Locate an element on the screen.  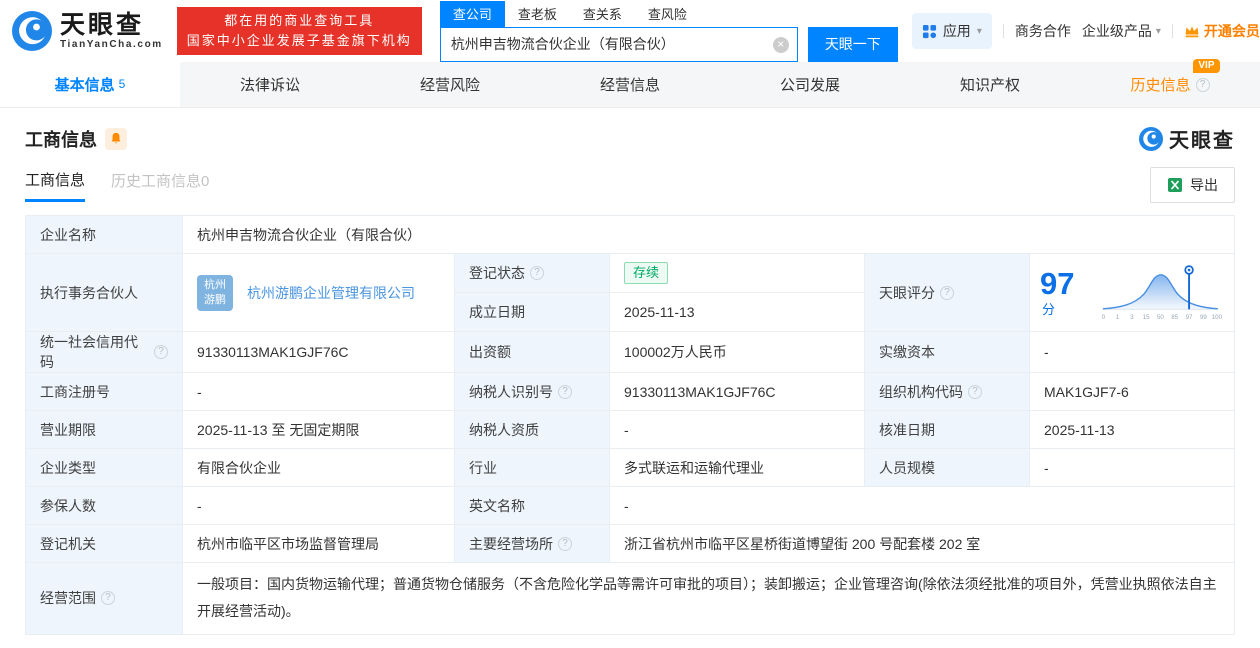
nav-business-cooperation: 商务合作 is located at coordinates (1043, 31).